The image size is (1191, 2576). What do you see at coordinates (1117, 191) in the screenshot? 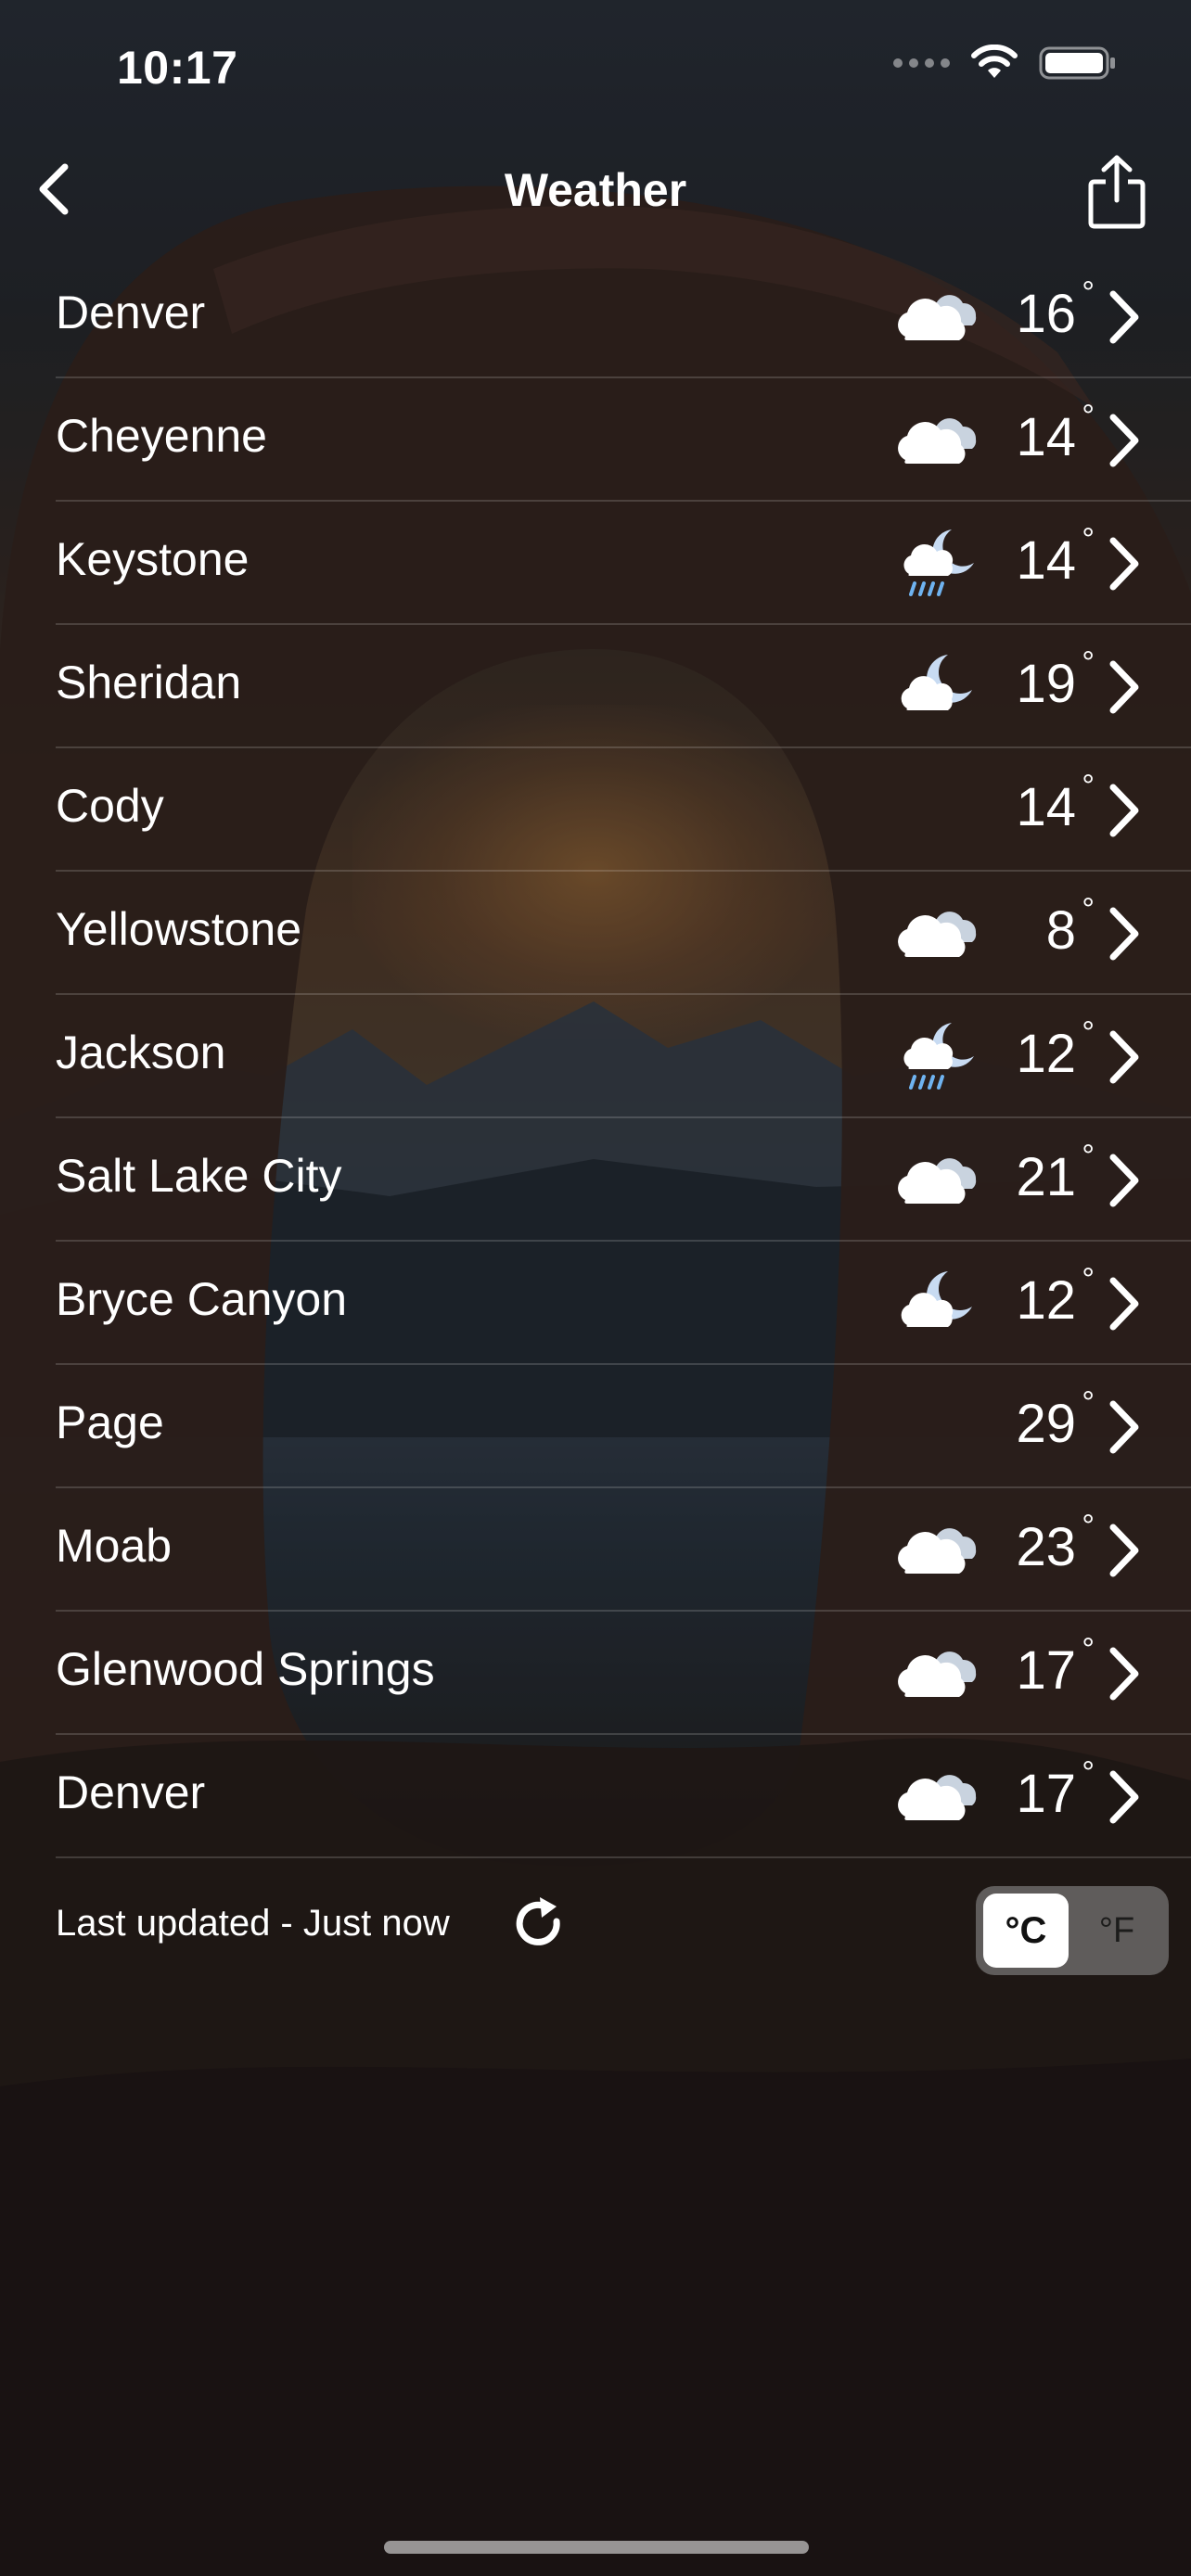
I see `share-button` at bounding box center [1117, 191].